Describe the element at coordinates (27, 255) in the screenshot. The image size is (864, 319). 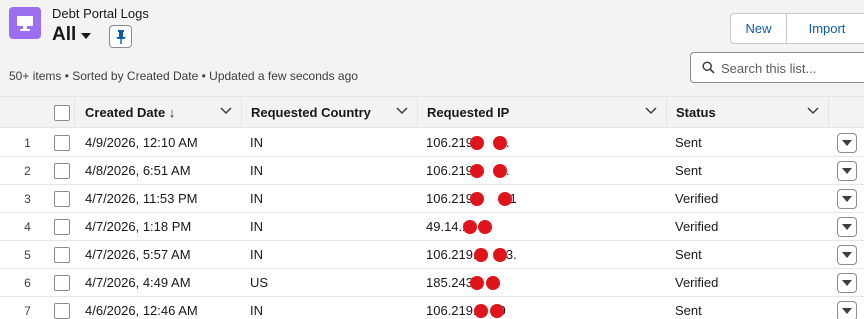
I see `row-number: 5` at that location.